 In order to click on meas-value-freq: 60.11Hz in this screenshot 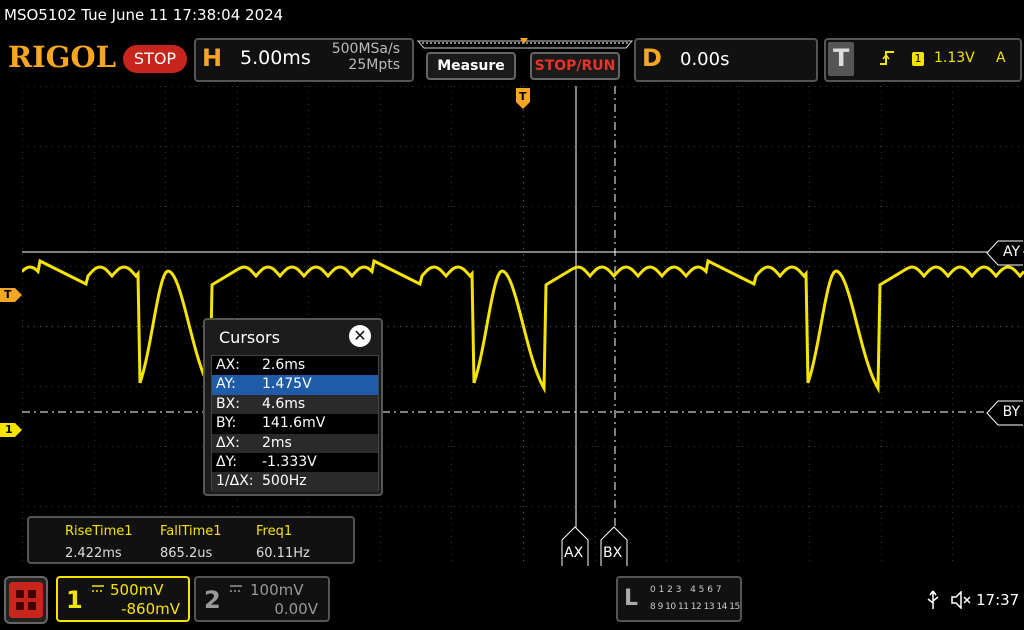, I will do `click(283, 553)`.